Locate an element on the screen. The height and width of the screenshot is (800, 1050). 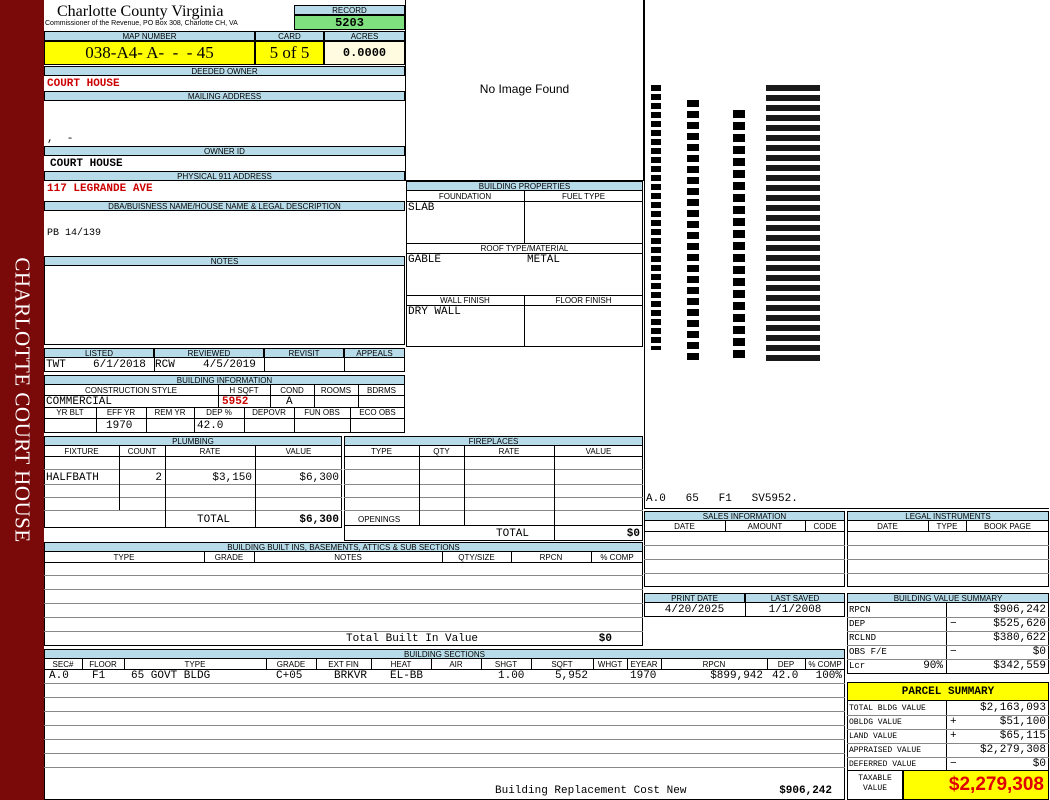
rem-yr-label: REM YR is located at coordinates (170, 412).